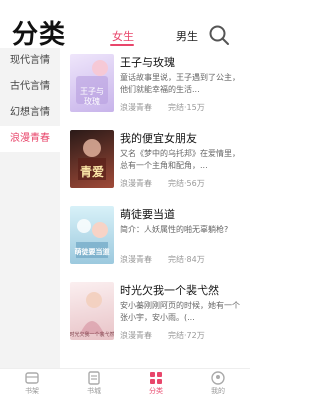  Describe the element at coordinates (92, 235) in the screenshot. I see `book-cover: 萌徒要当道` at that location.